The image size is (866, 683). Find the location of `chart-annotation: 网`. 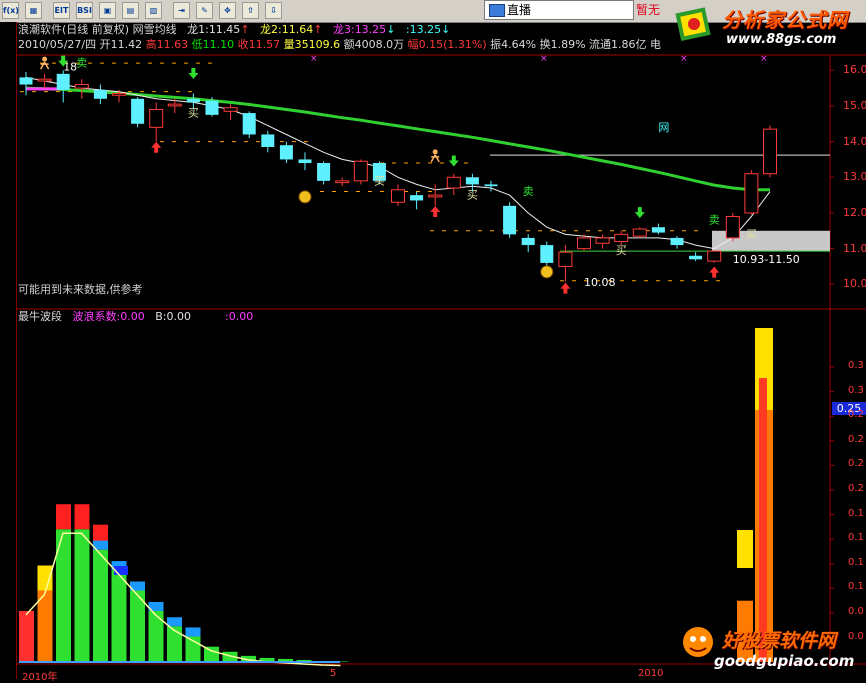

chart-annotation: 网 is located at coordinates (663, 127).